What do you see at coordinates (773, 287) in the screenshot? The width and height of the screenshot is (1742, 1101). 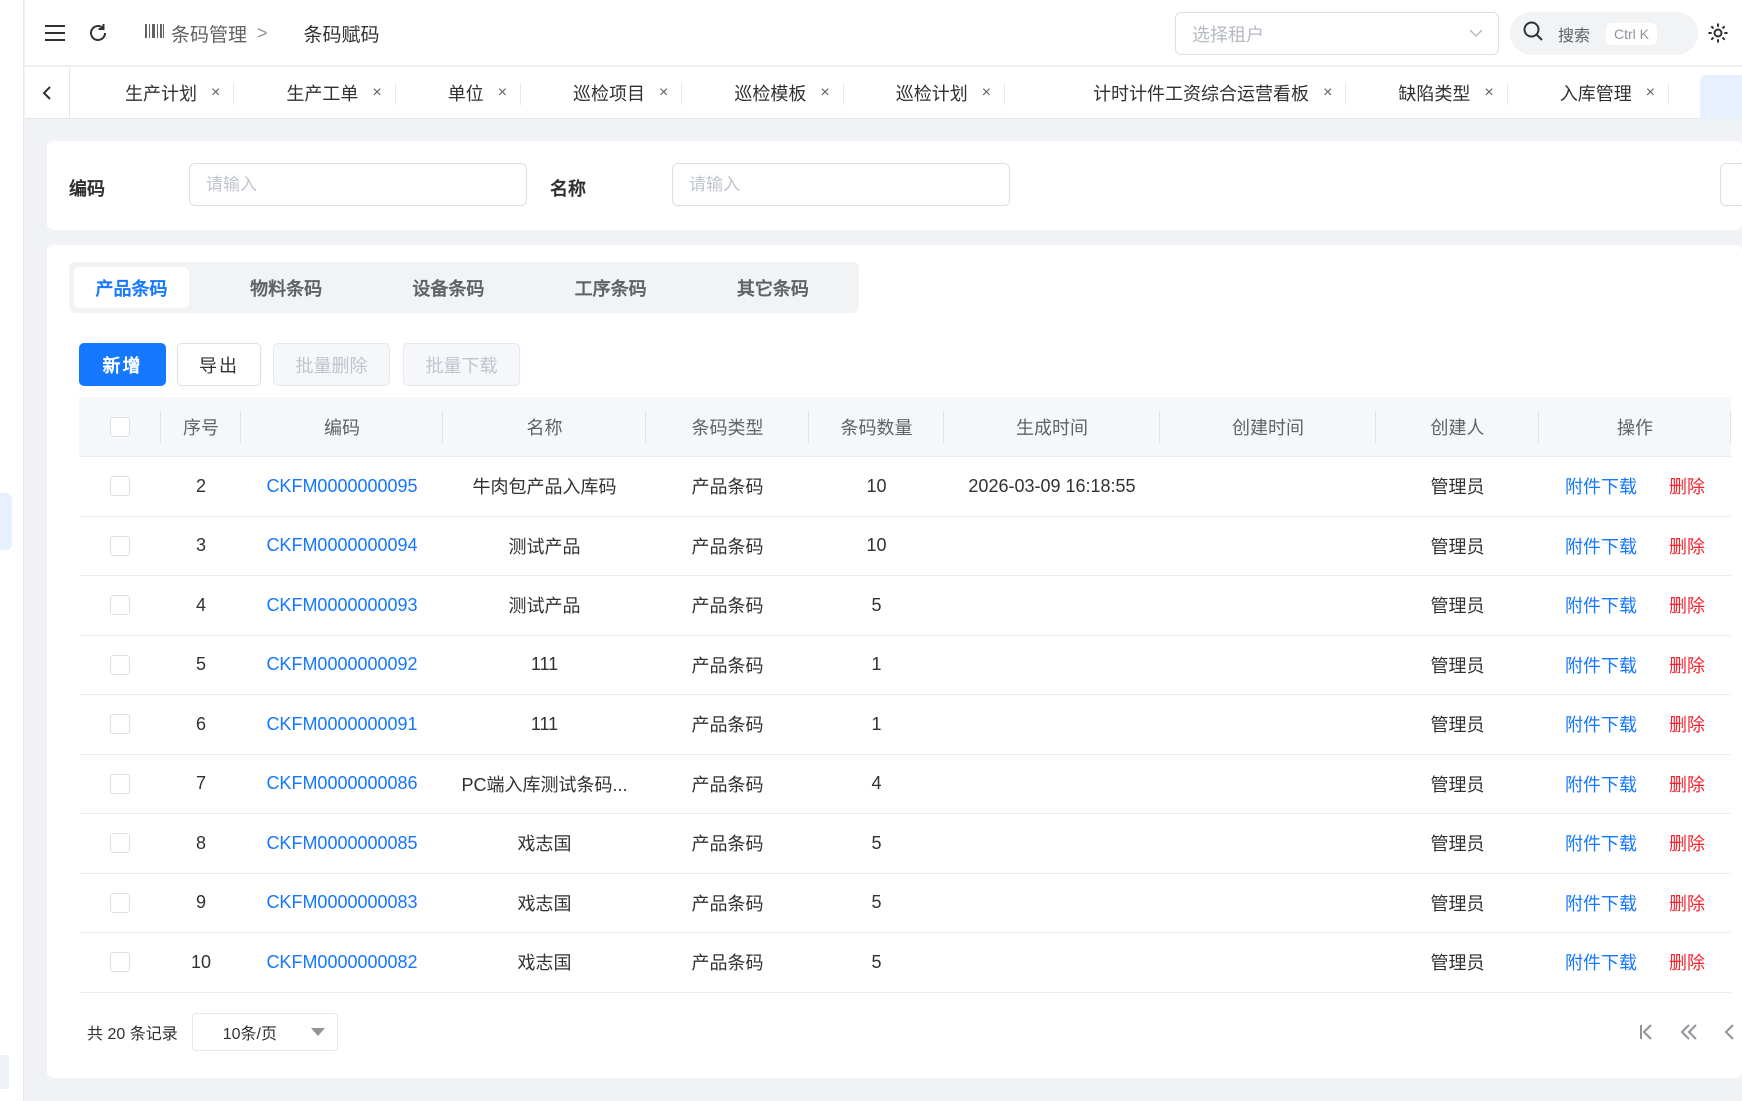 I see `tab-other-barcode: 其它条码` at bounding box center [773, 287].